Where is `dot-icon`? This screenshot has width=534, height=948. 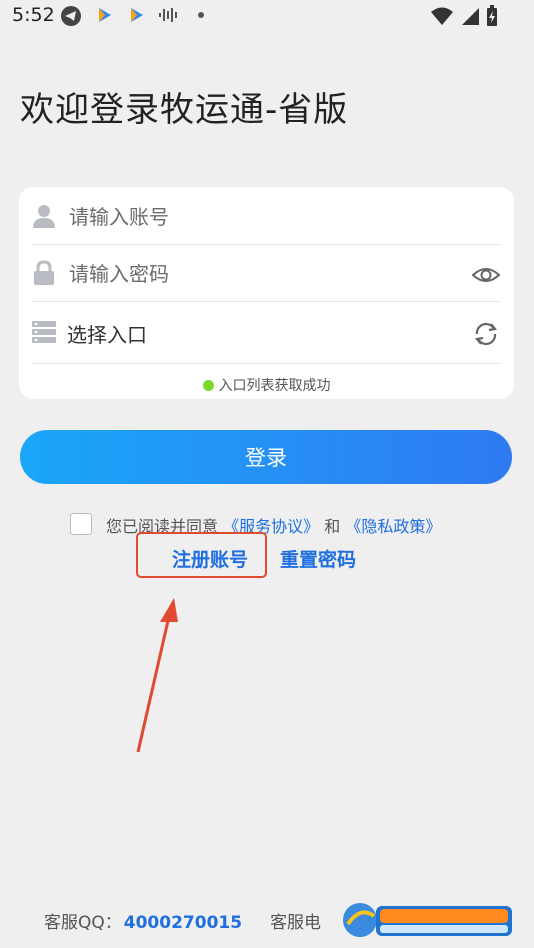
dot-icon is located at coordinates (201, 15).